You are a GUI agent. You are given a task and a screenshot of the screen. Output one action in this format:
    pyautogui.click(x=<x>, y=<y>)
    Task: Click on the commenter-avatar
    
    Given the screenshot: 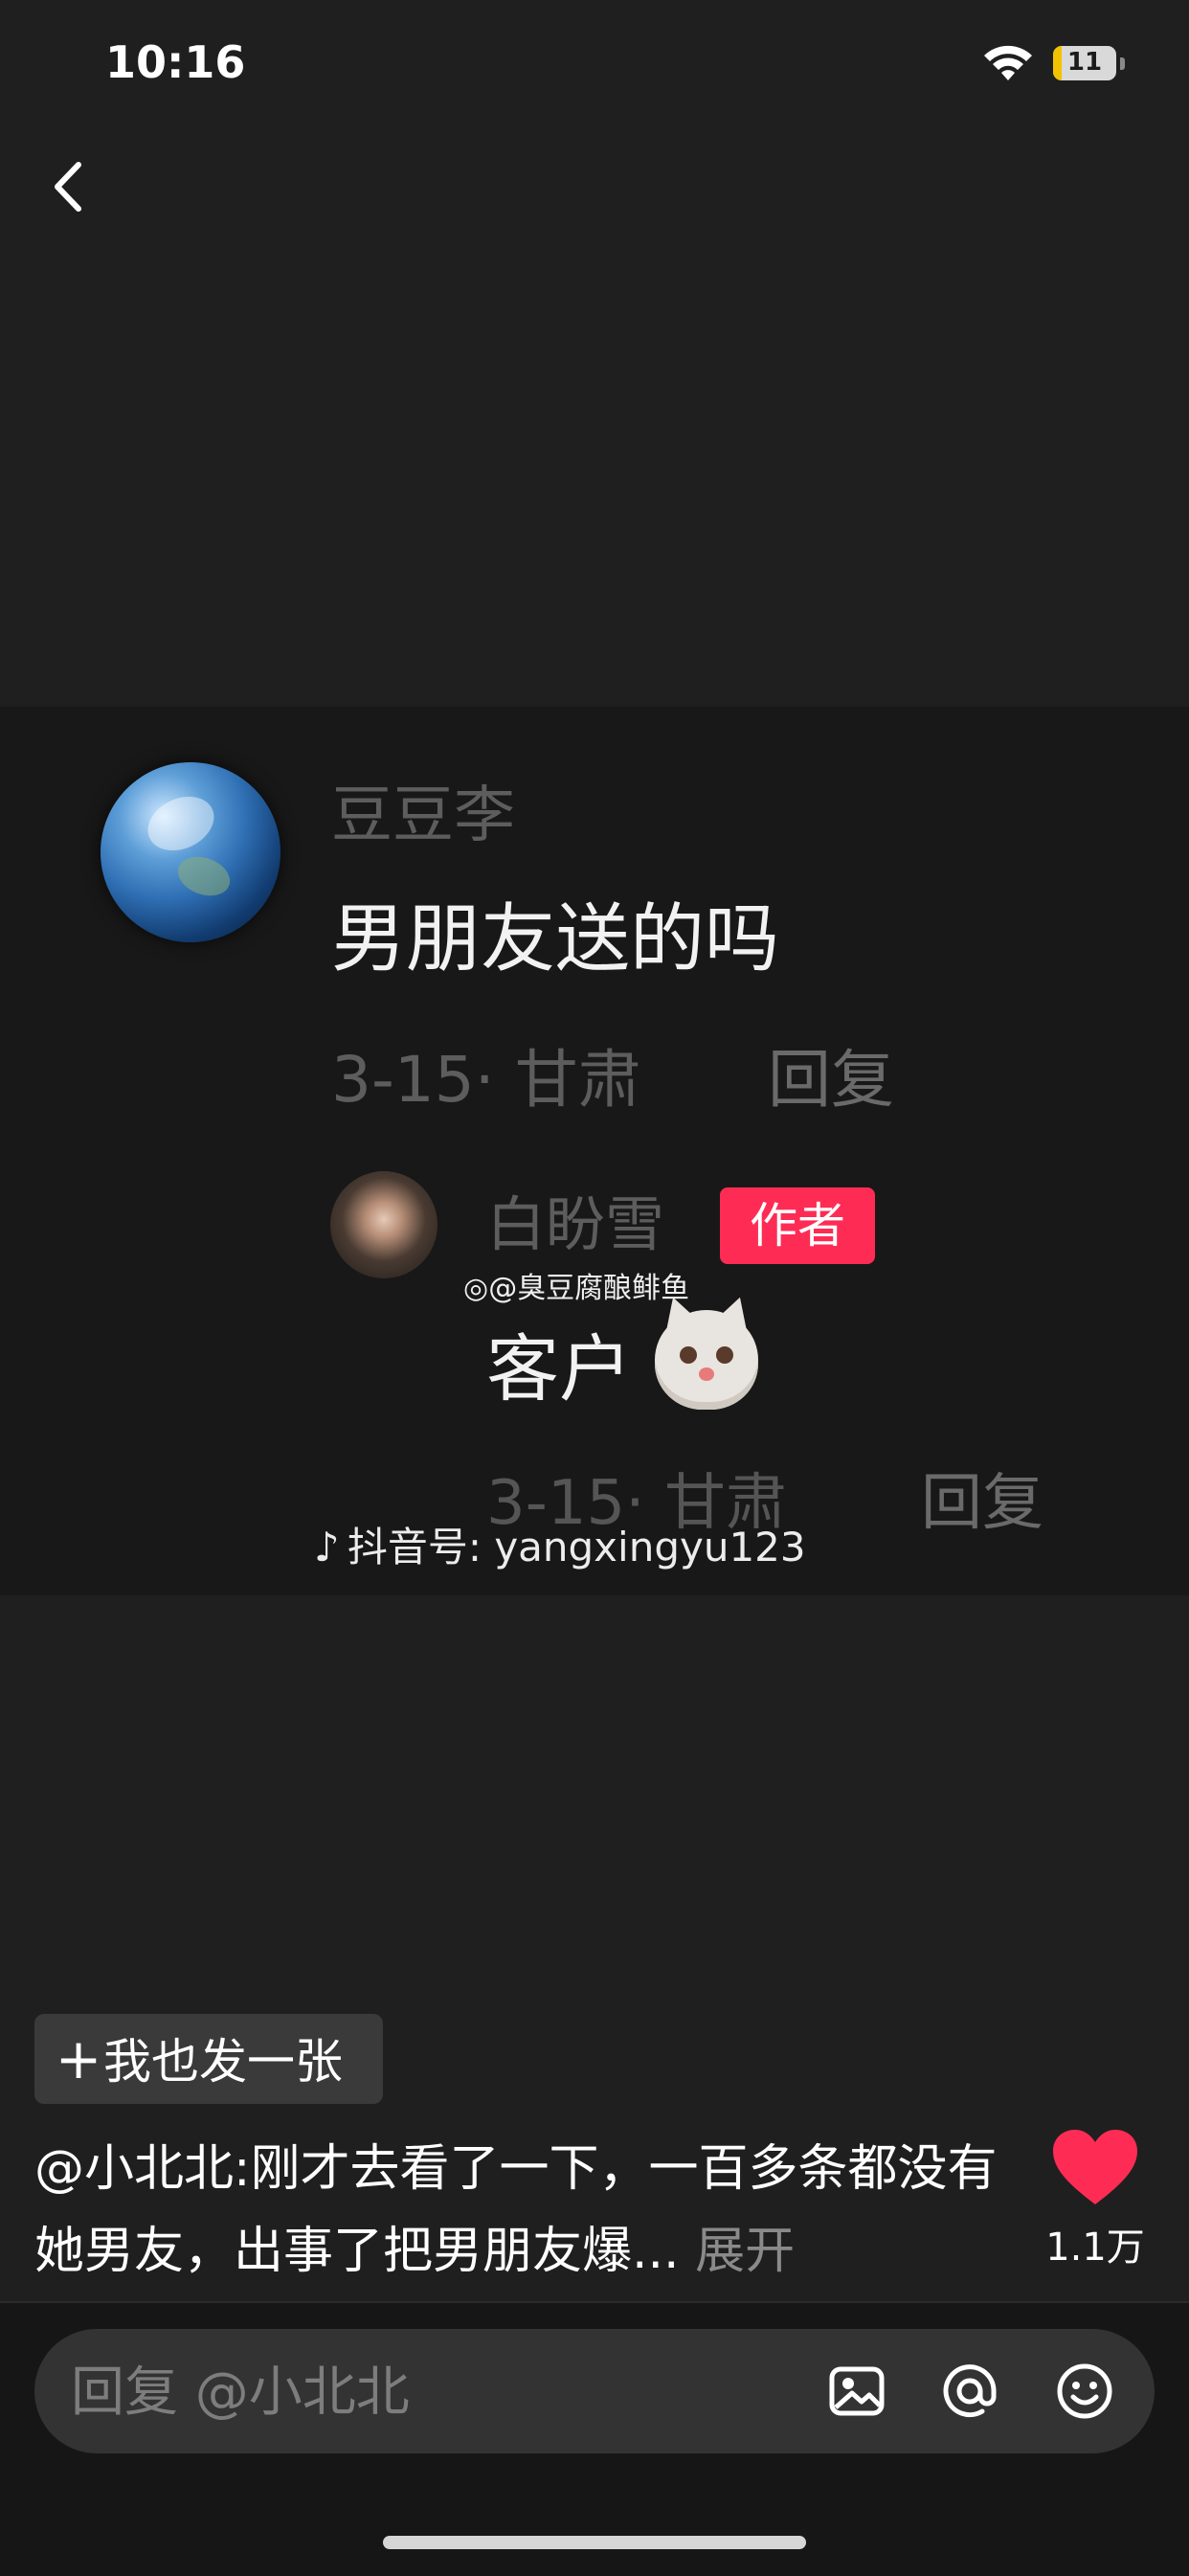 What is the action you would take?
    pyautogui.click(x=190, y=852)
    